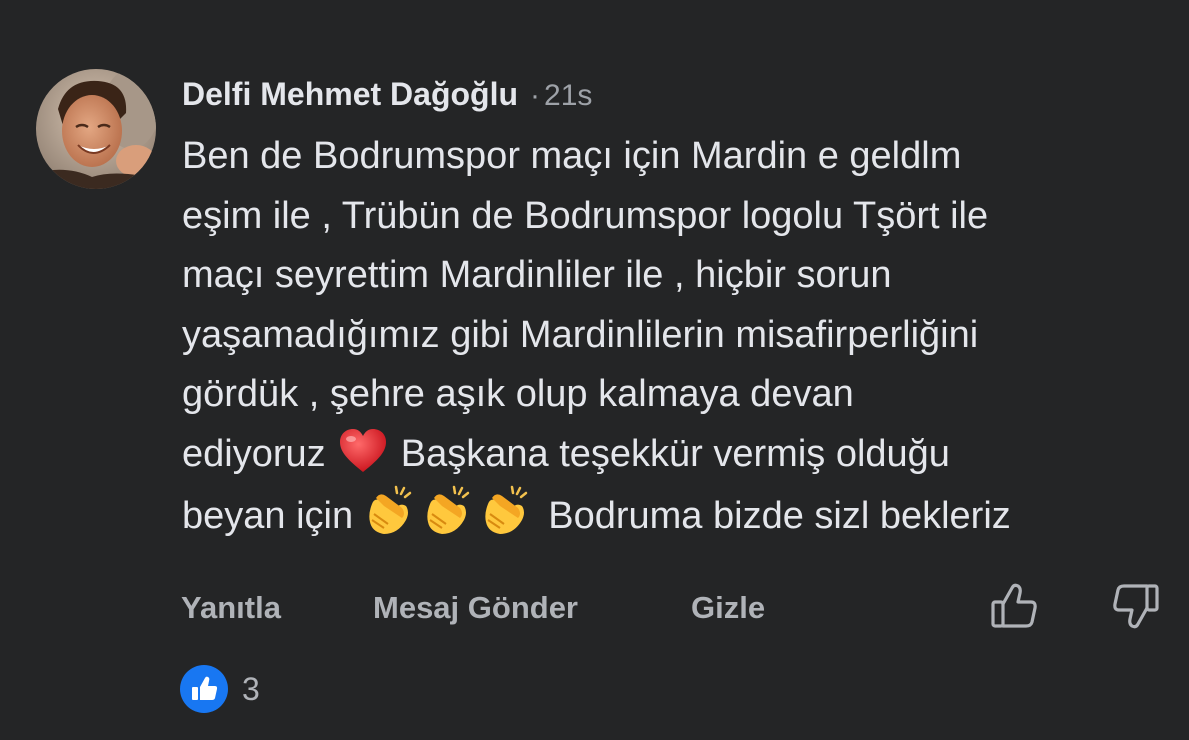  Describe the element at coordinates (475, 608) in the screenshot. I see `send-message-button: Mesaj Gönder` at that location.